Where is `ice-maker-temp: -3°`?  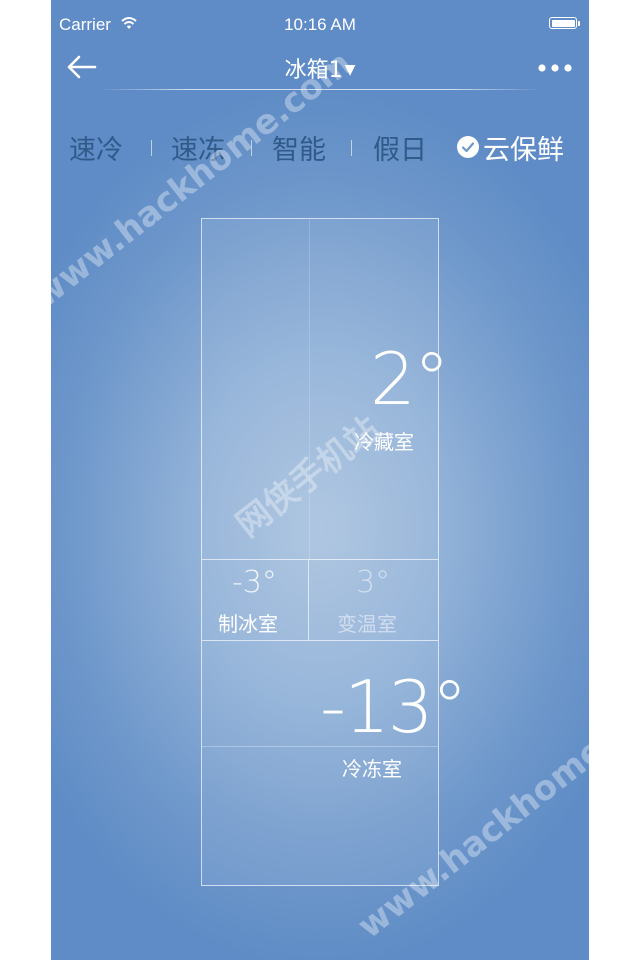 ice-maker-temp: -3° is located at coordinates (254, 582).